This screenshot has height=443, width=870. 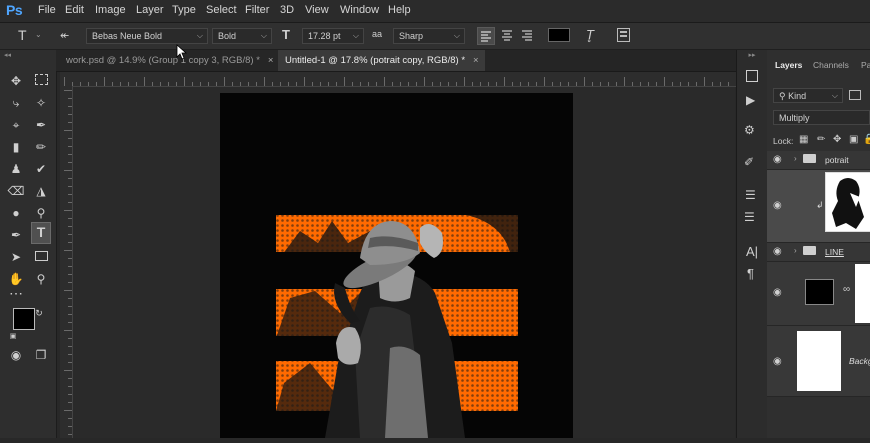 I want to click on warp-text-icon: T̥, so click(x=590, y=34).